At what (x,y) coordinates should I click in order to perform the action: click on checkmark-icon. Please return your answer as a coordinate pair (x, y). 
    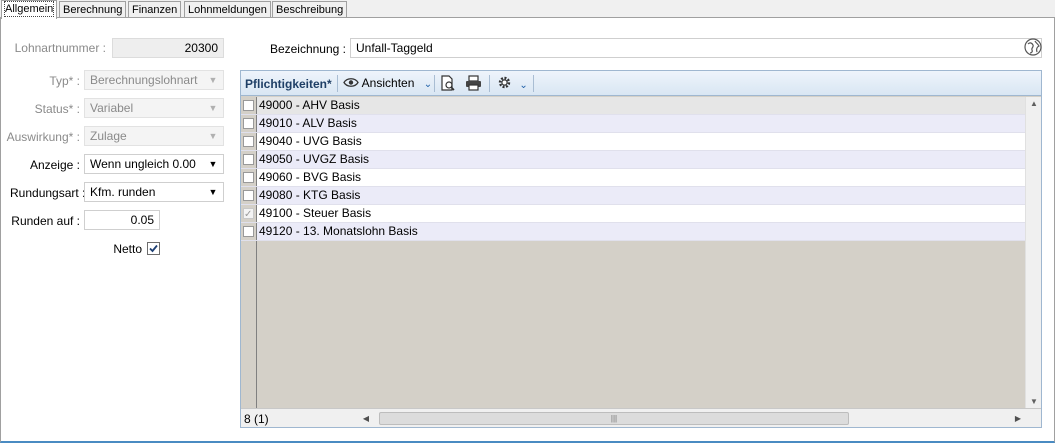
    Looking at the image, I should click on (153, 248).